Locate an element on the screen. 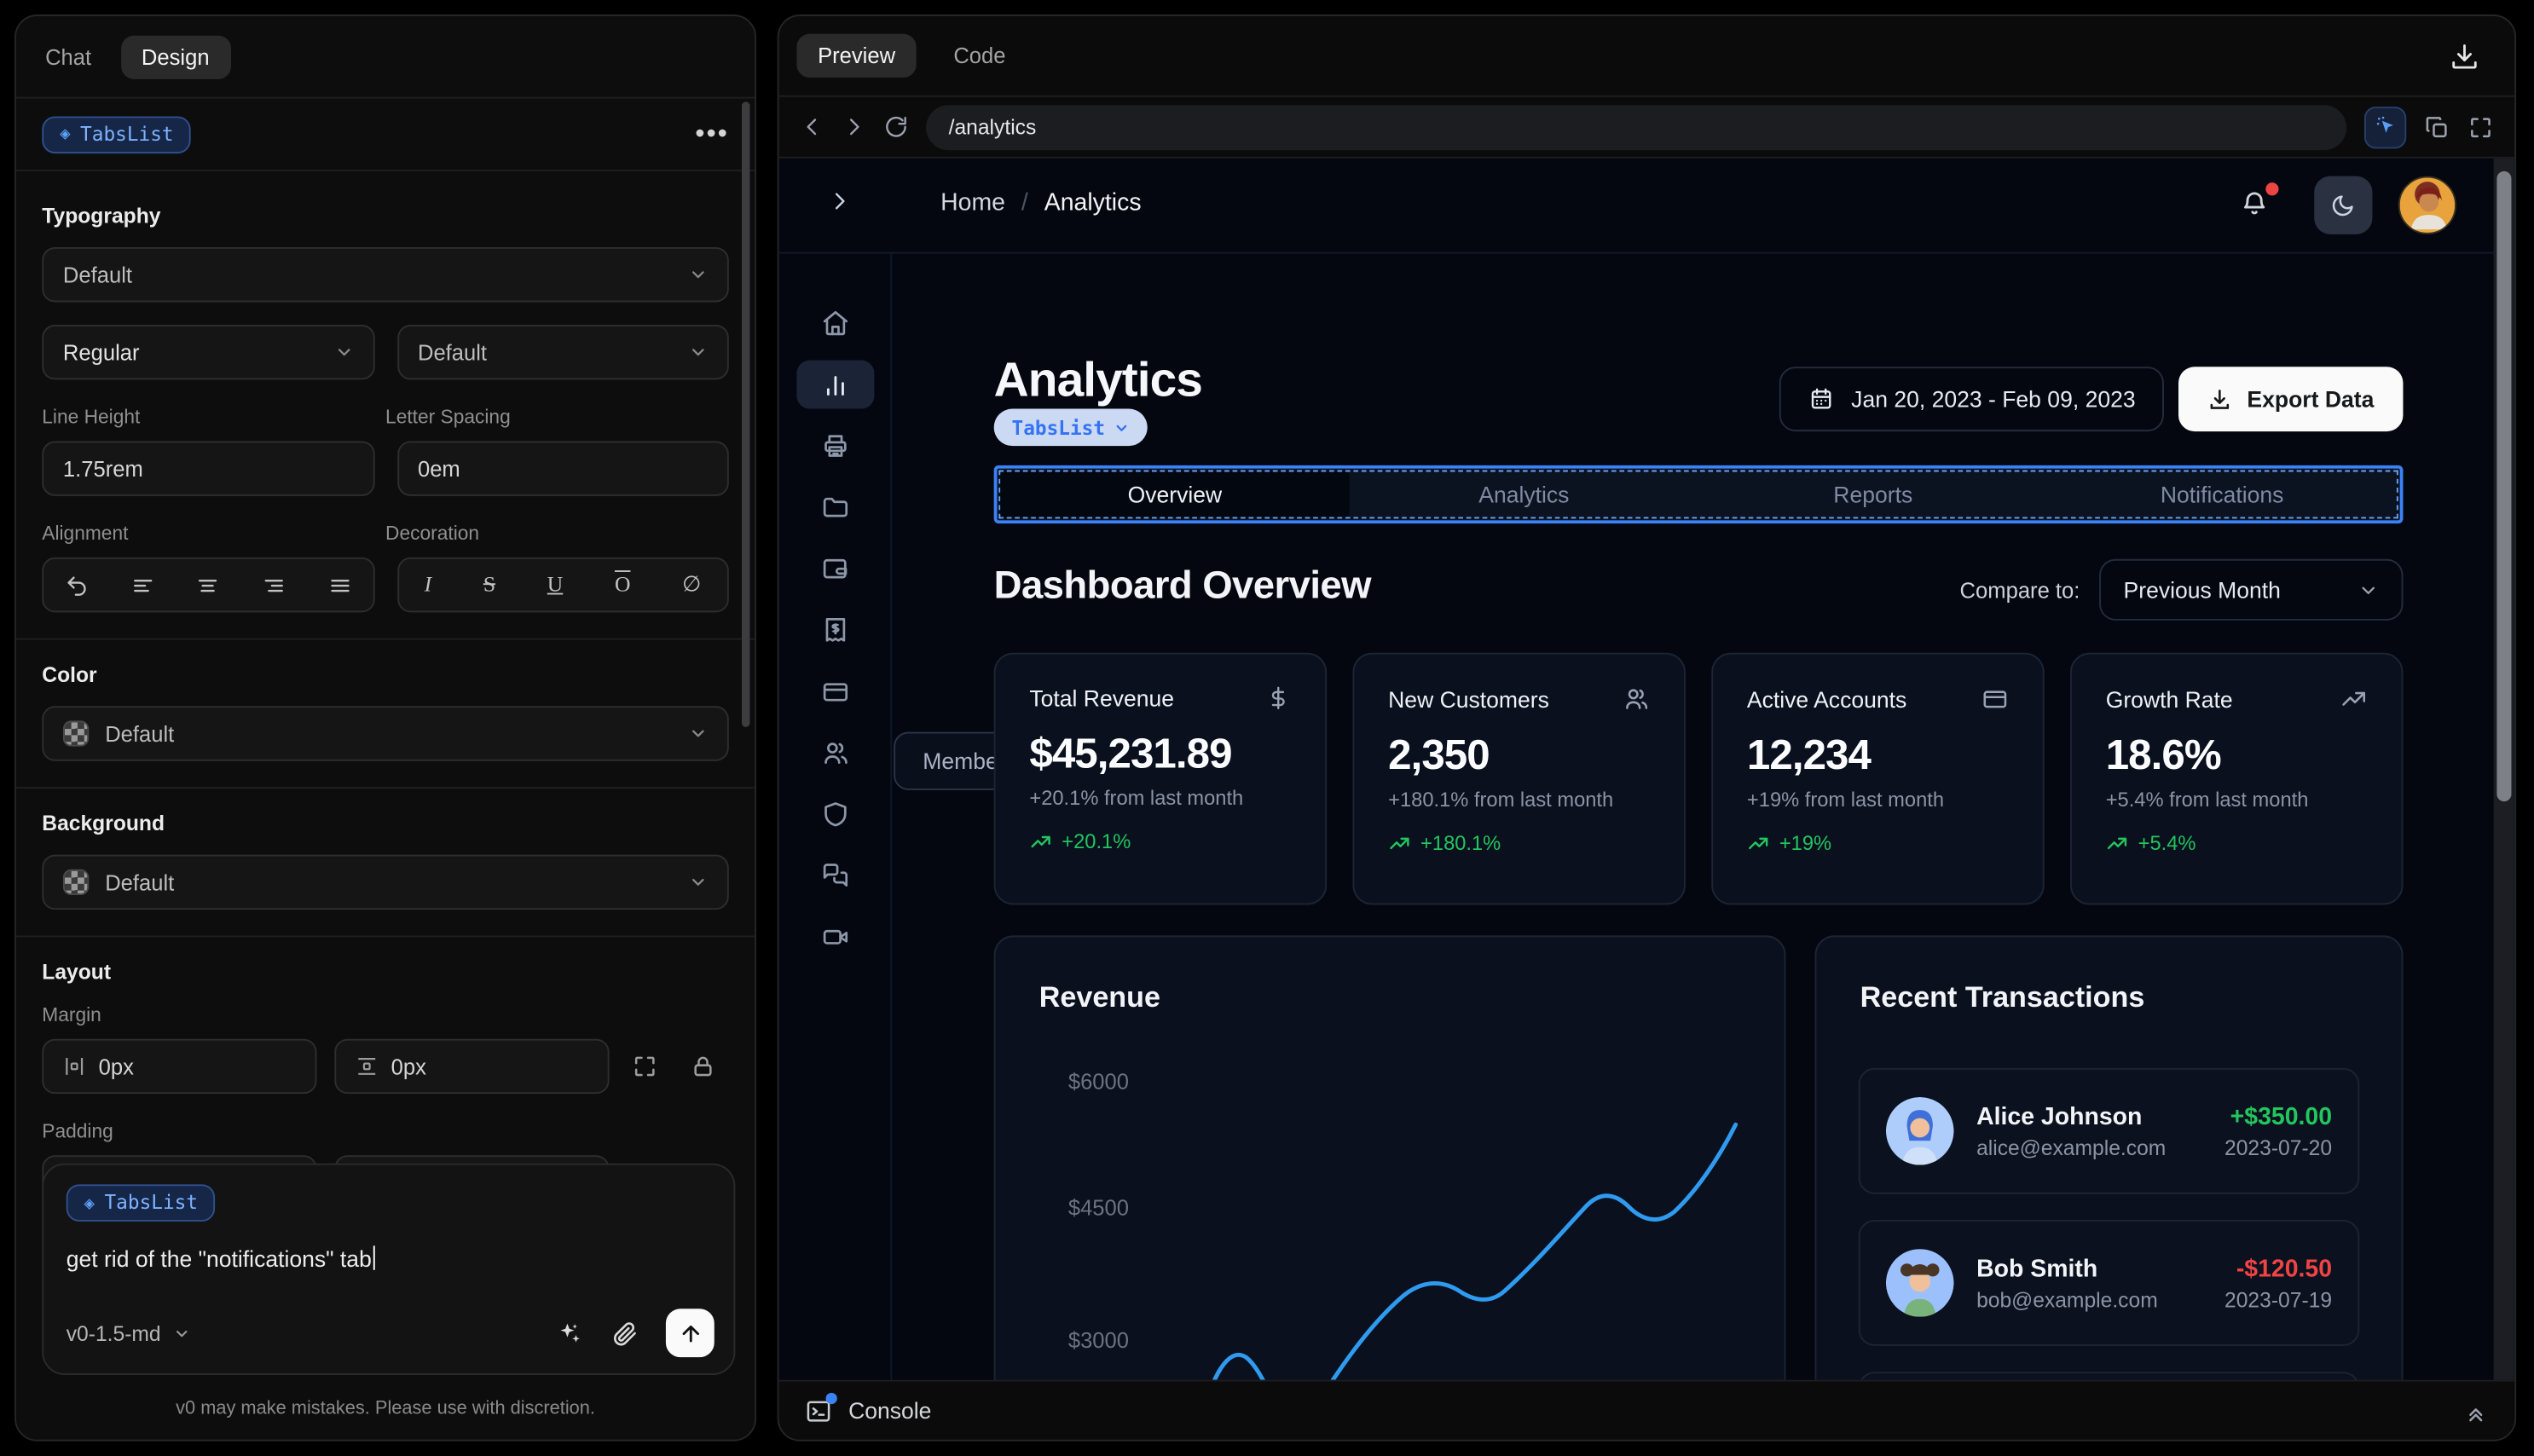 The image size is (2534, 1456). font-weight-select: Regular is located at coordinates (208, 352).